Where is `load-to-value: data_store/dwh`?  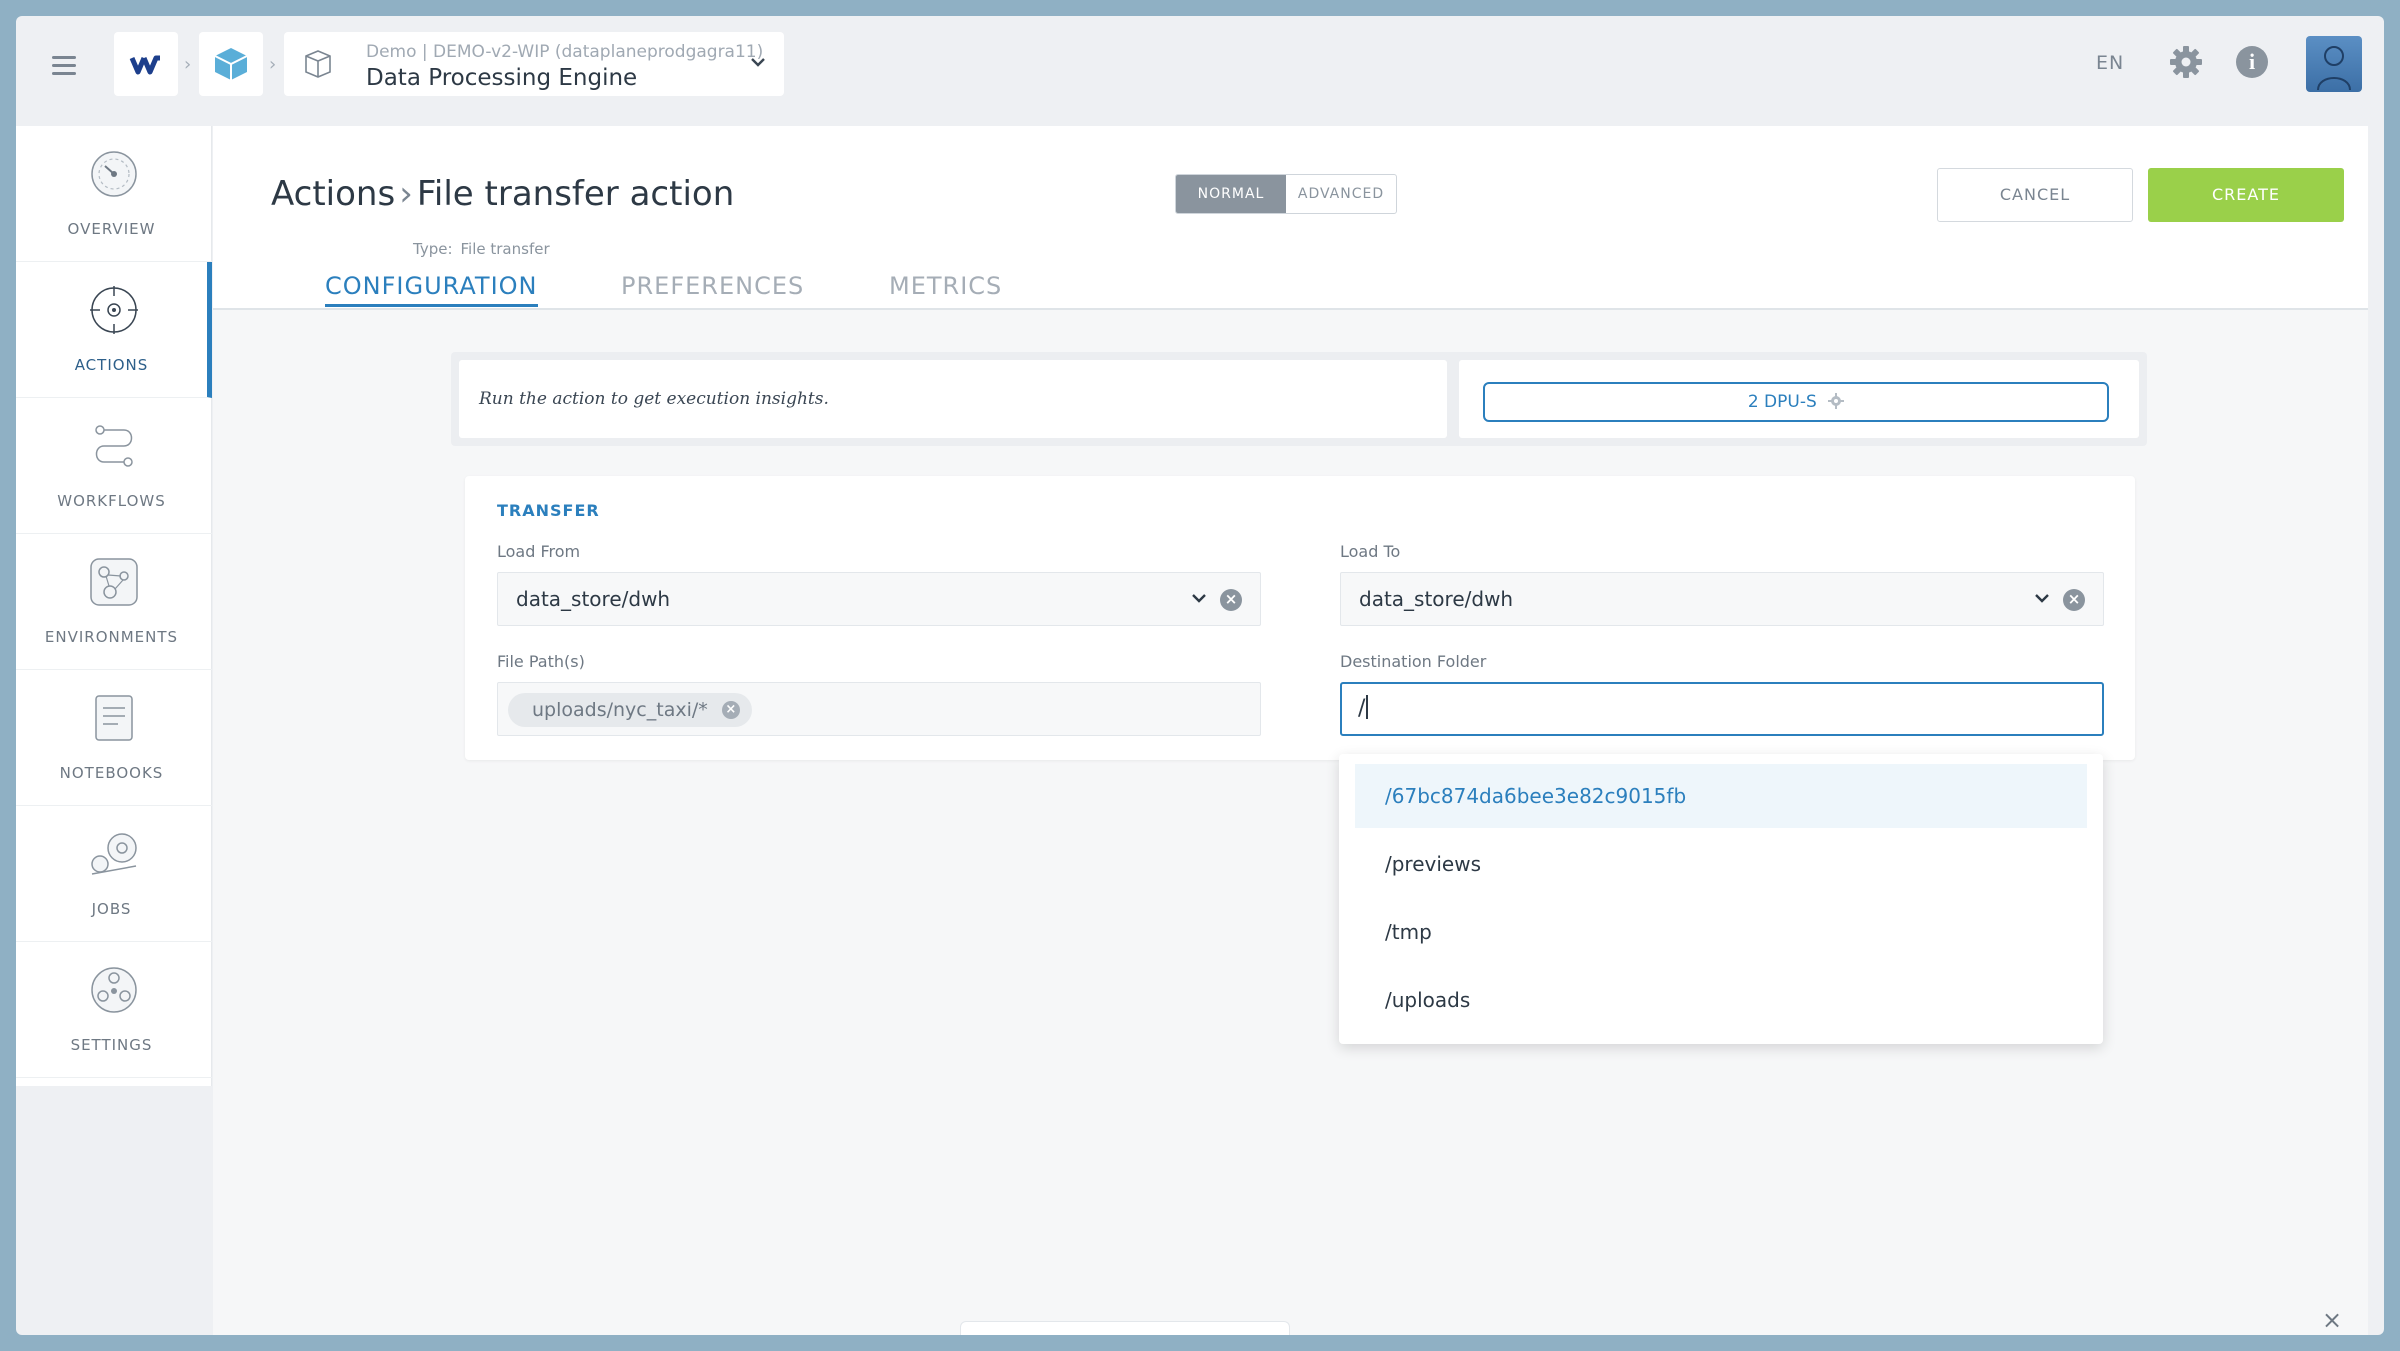
load-to-value: data_store/dwh is located at coordinates (1436, 599).